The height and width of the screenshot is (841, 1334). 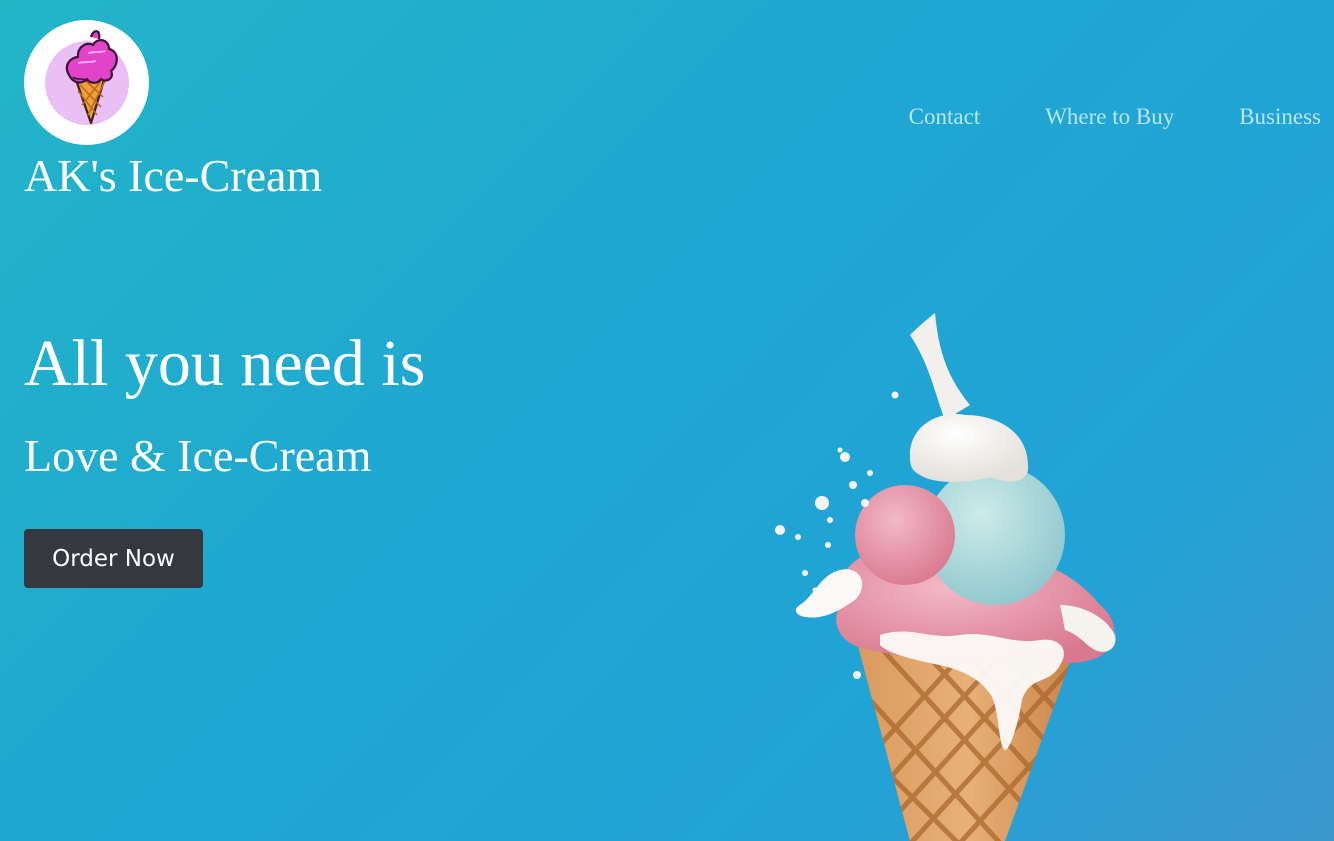 I want to click on logo-background, so click(x=86, y=77).